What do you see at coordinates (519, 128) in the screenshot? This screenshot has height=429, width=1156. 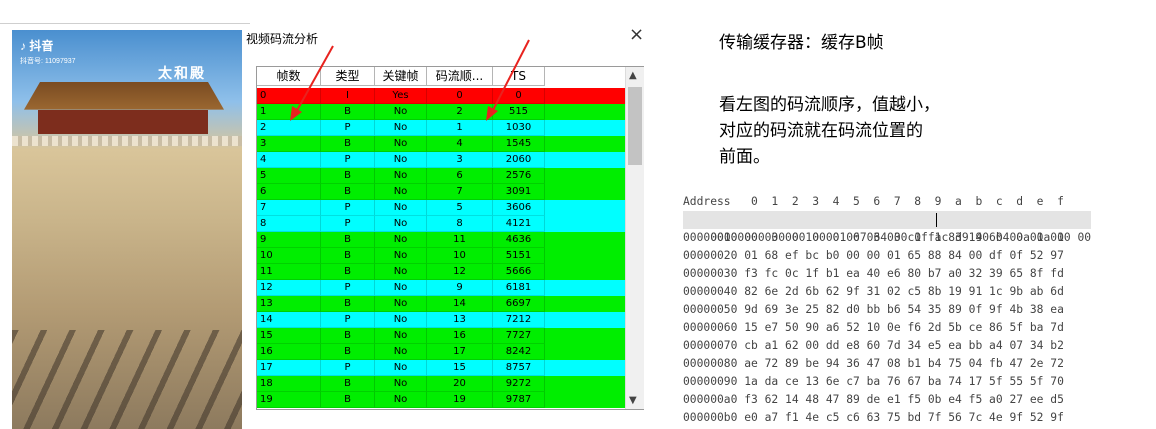 I see `cell-ts: 1030` at bounding box center [519, 128].